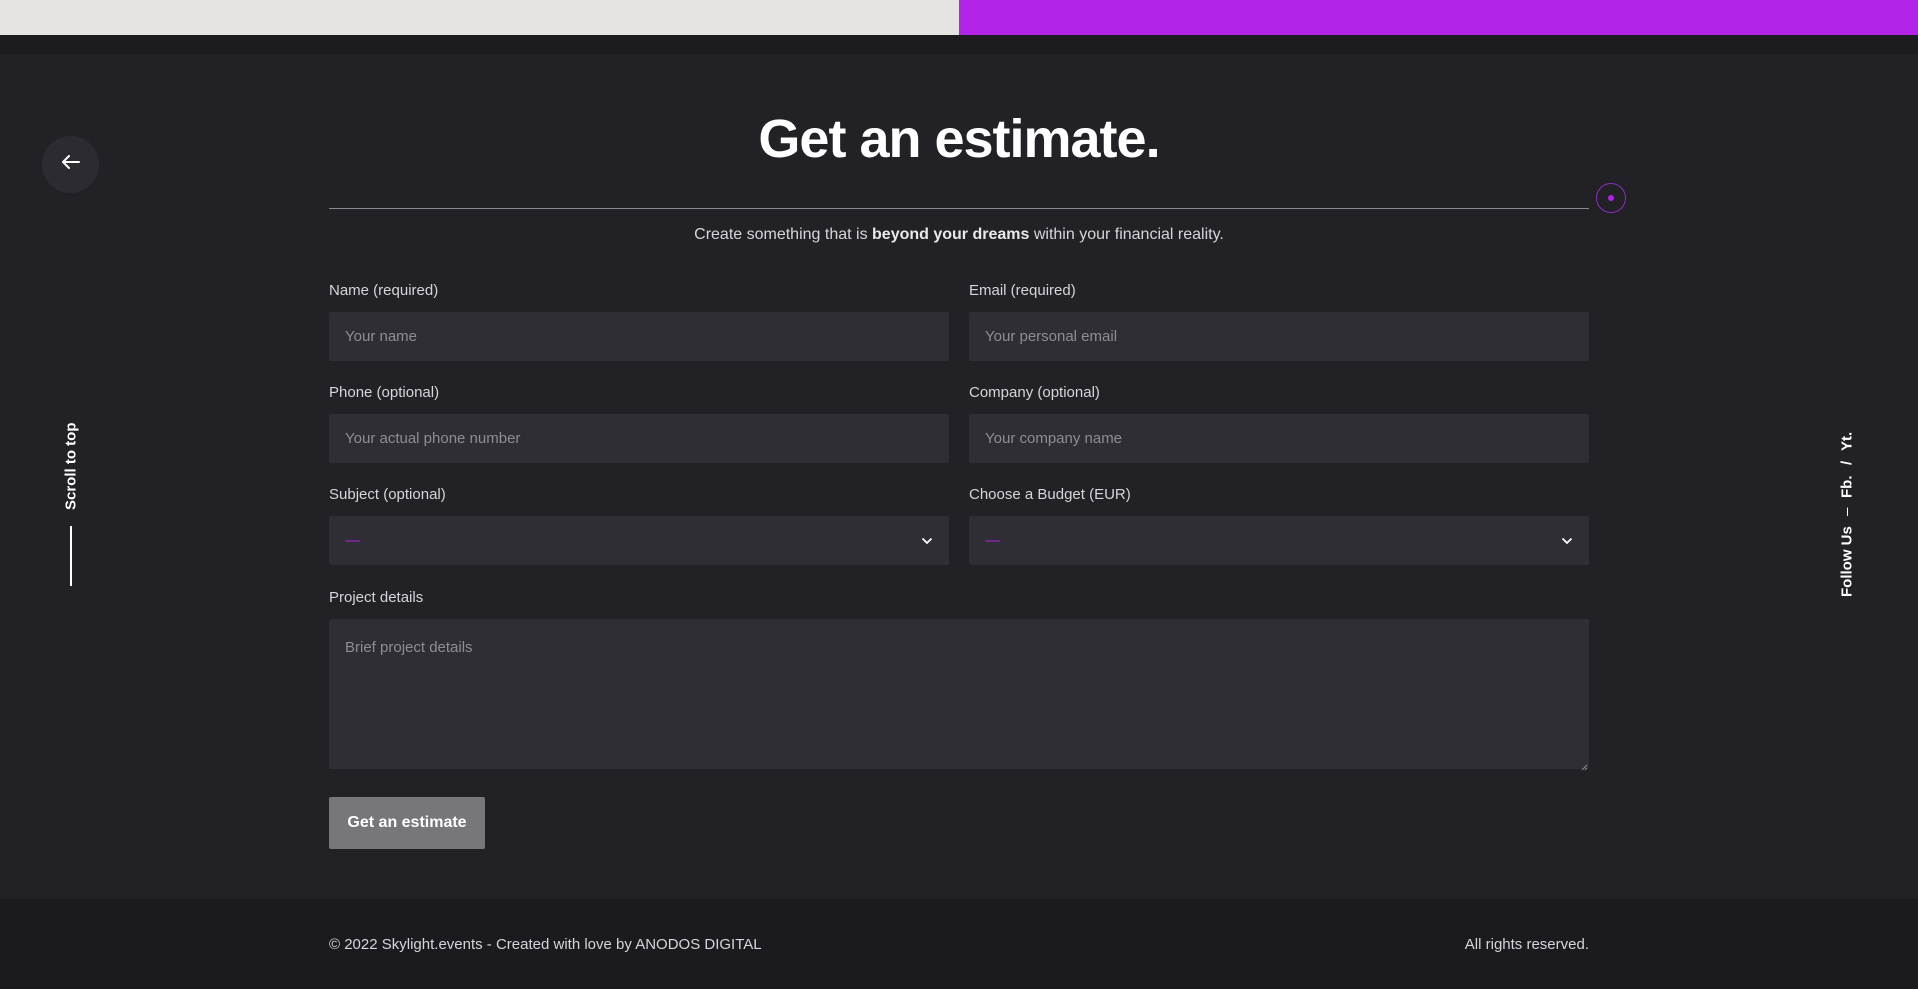 The image size is (1918, 989). What do you see at coordinates (959, 44) in the screenshot?
I see `header-strip` at bounding box center [959, 44].